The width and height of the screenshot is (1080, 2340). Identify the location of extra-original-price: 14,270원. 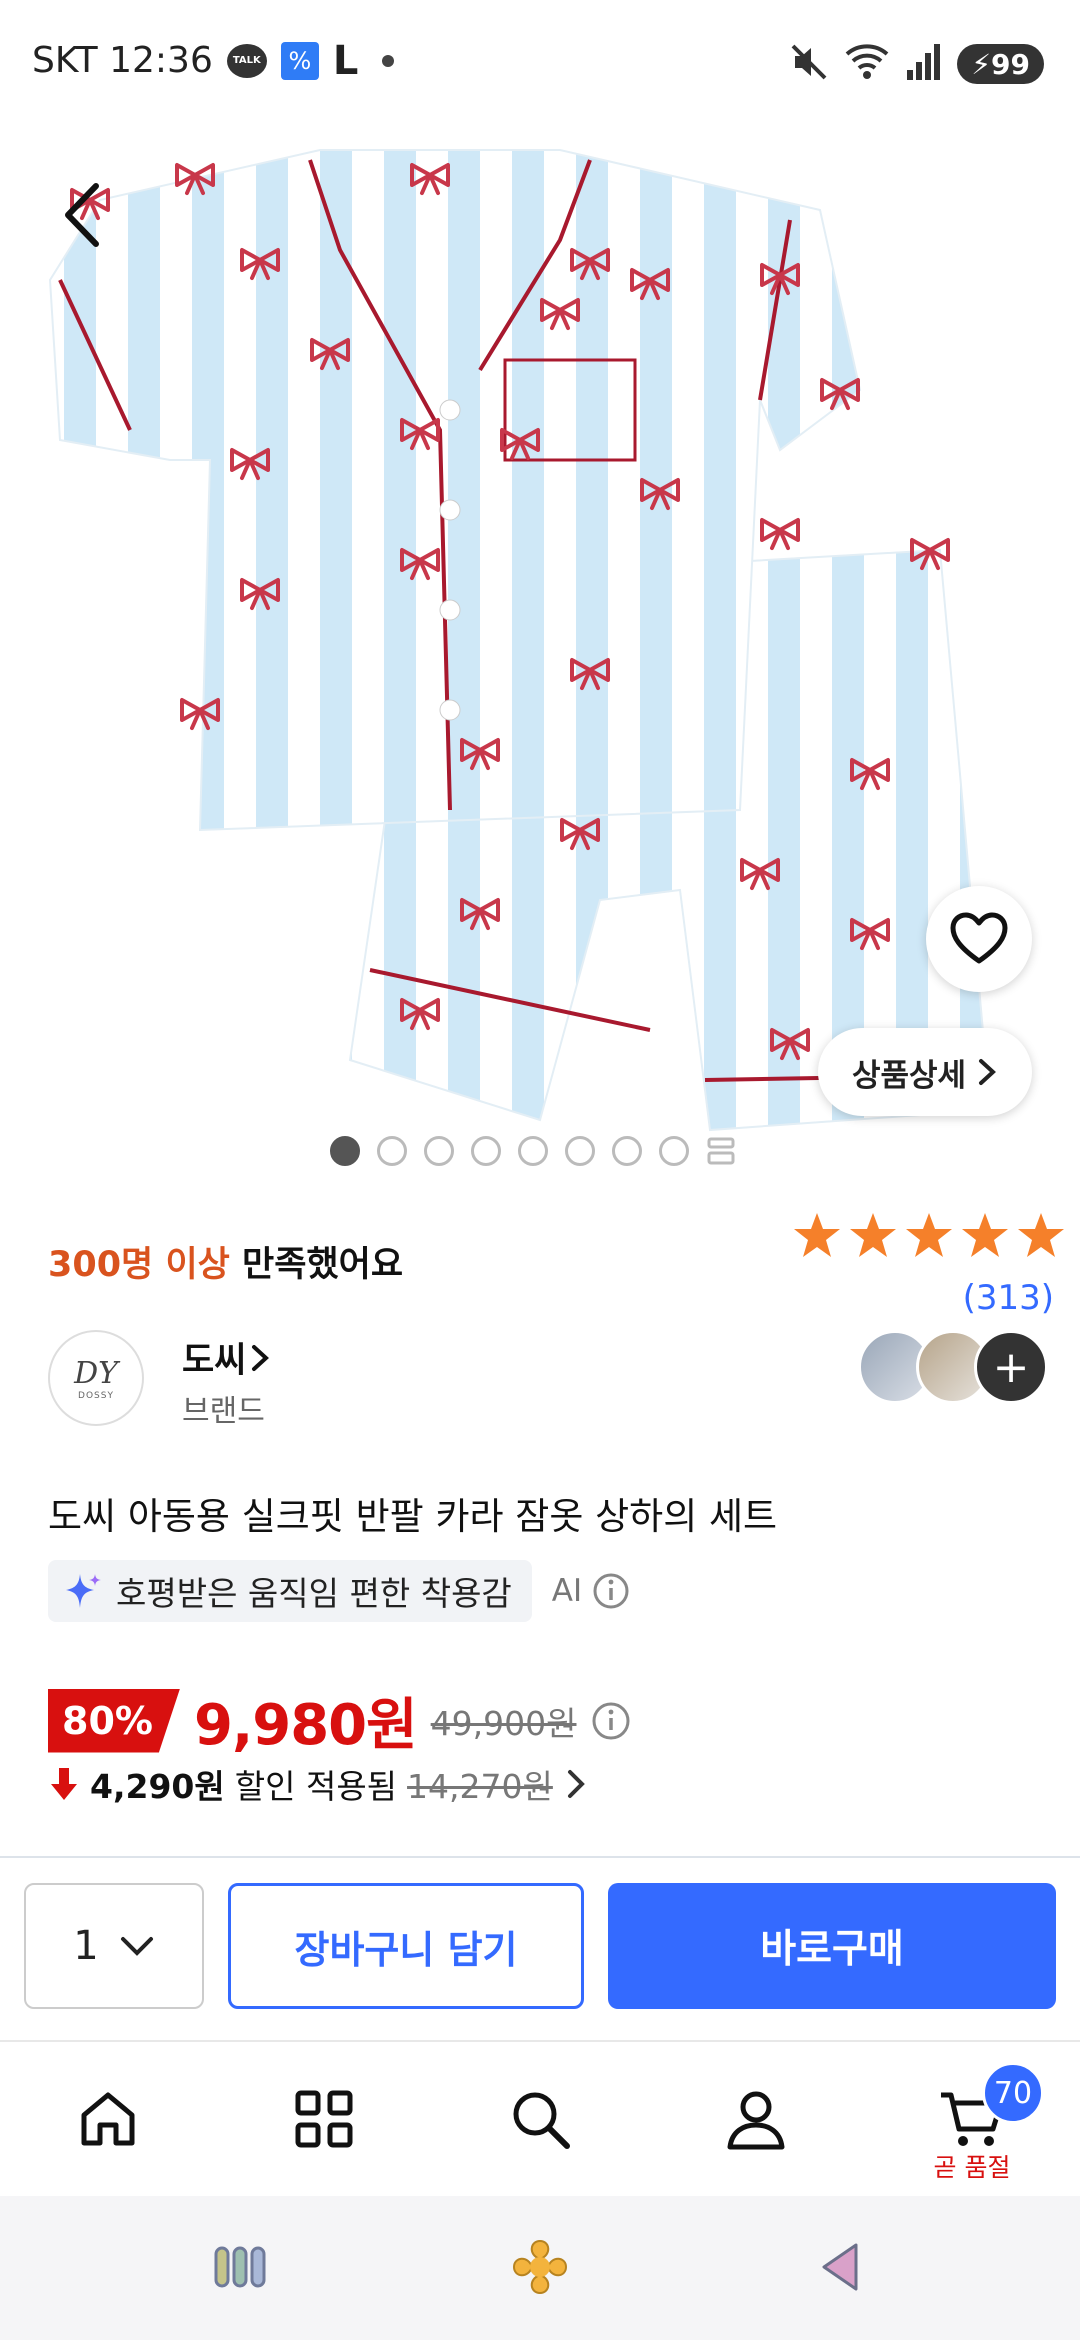
(480, 1786).